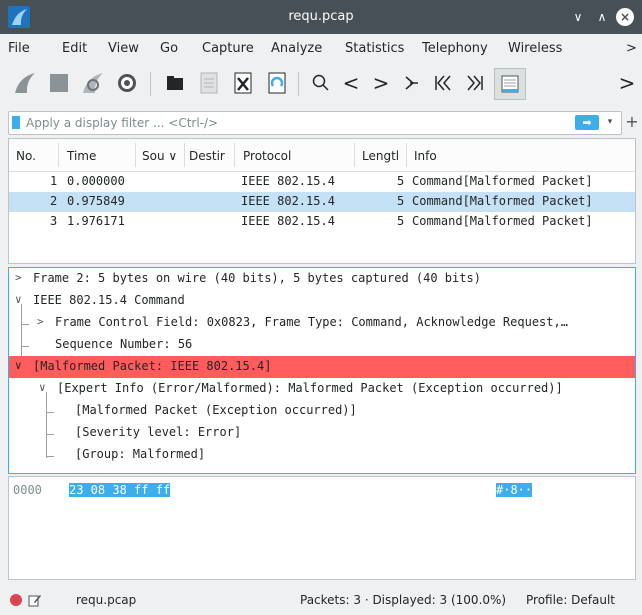  Describe the element at coordinates (570, 600) in the screenshot. I see `status-profile: Profile: Default` at that location.